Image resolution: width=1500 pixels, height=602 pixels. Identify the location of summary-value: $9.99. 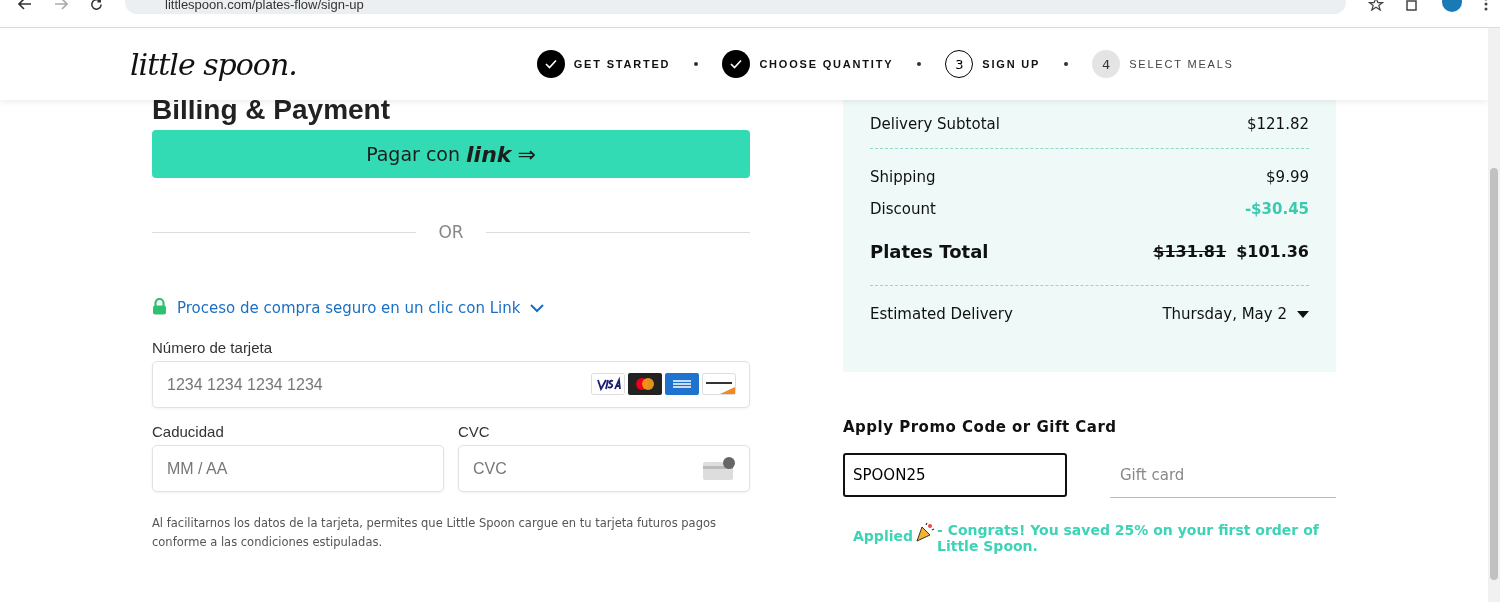
(1287, 177).